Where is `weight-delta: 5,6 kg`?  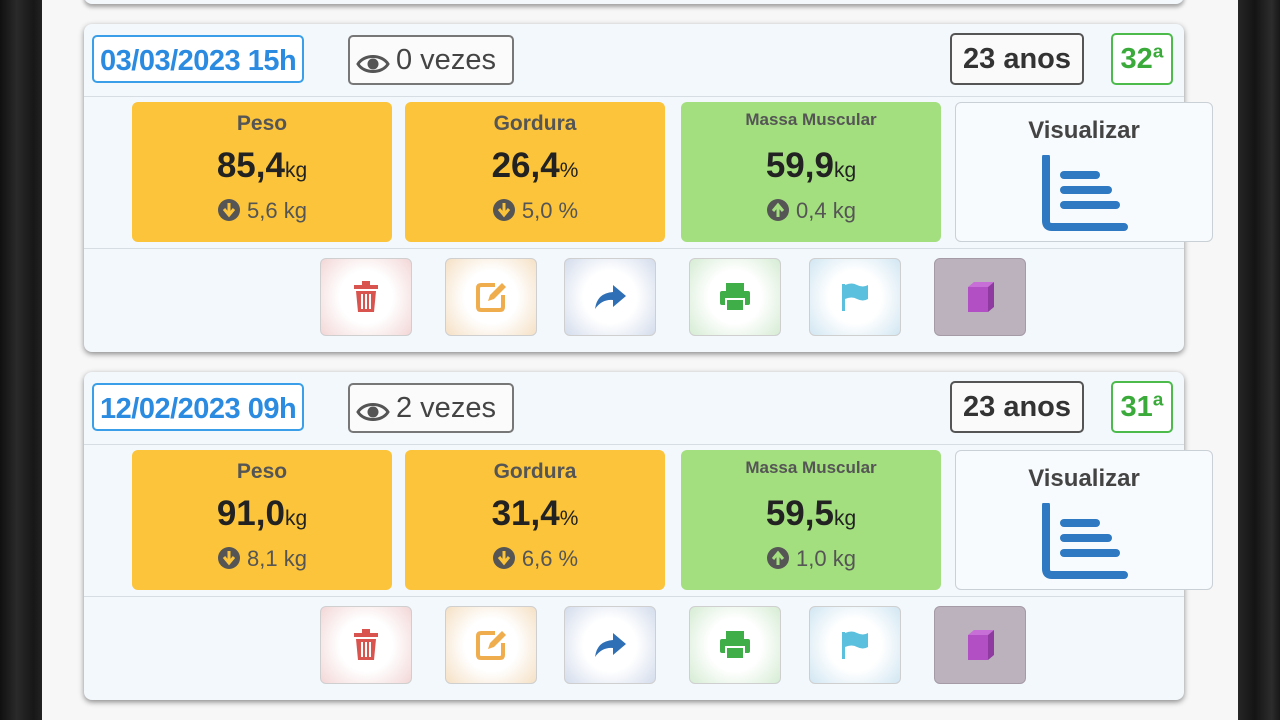
weight-delta: 5,6 kg is located at coordinates (262, 213).